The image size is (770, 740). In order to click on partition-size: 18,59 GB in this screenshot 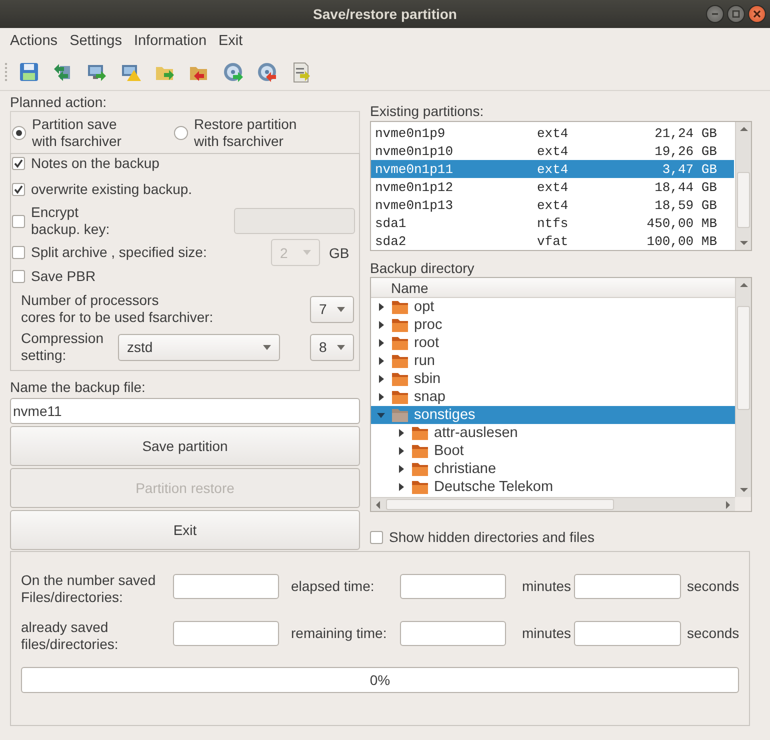, I will do `click(685, 205)`.